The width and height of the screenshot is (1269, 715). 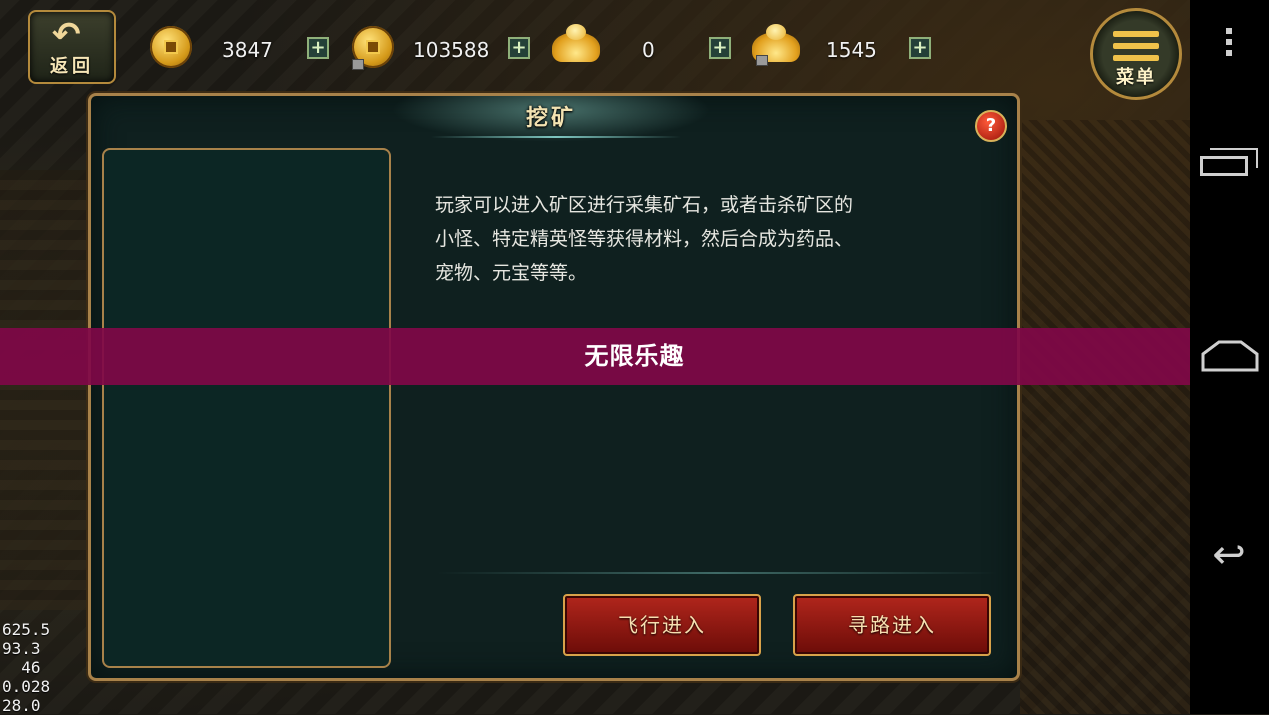 I want to click on back-button: ↶ 返回, so click(x=72, y=47).